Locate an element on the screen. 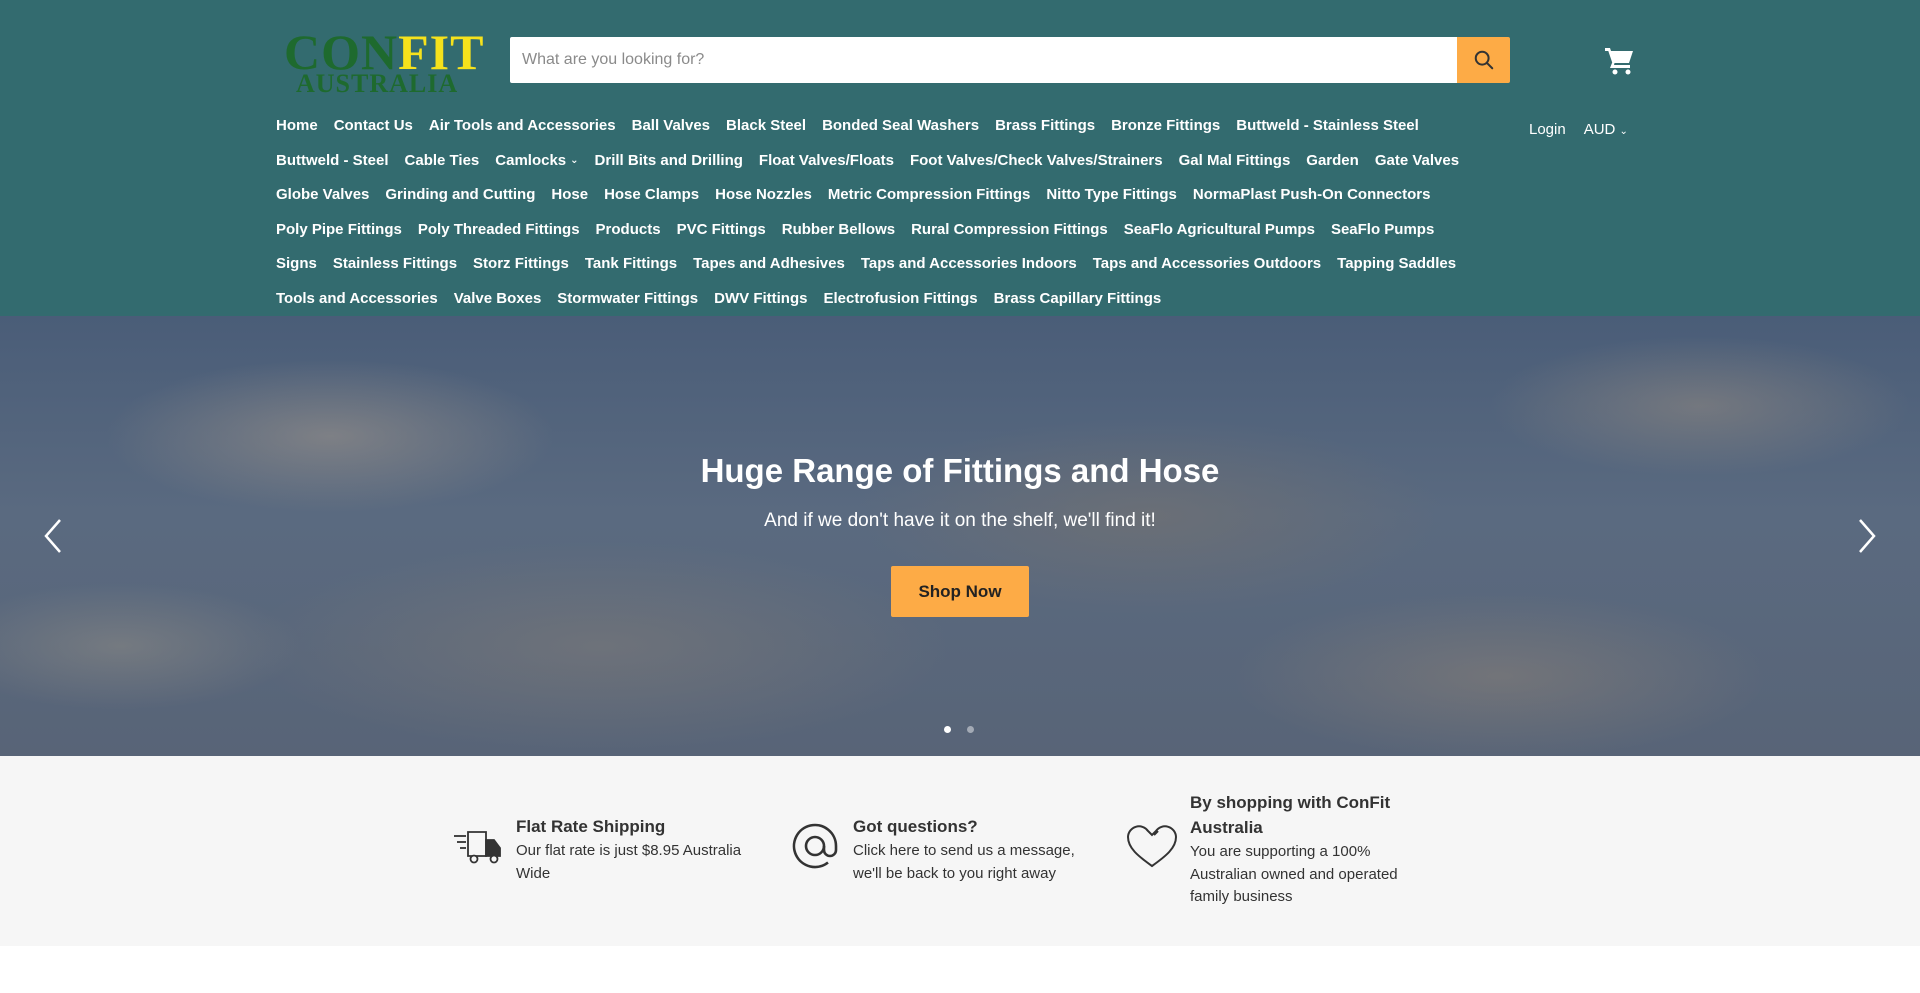  nav-item-pvc-fittings: PVC Fittings is located at coordinates (721, 230).